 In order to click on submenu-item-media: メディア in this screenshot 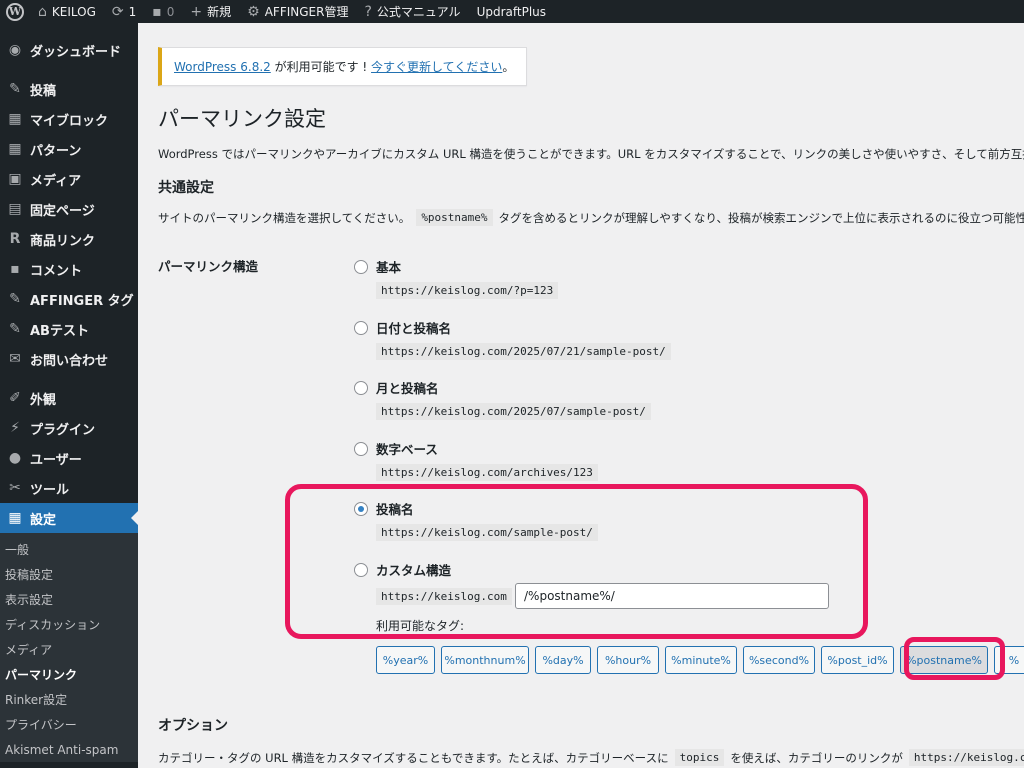, I will do `click(69, 649)`.